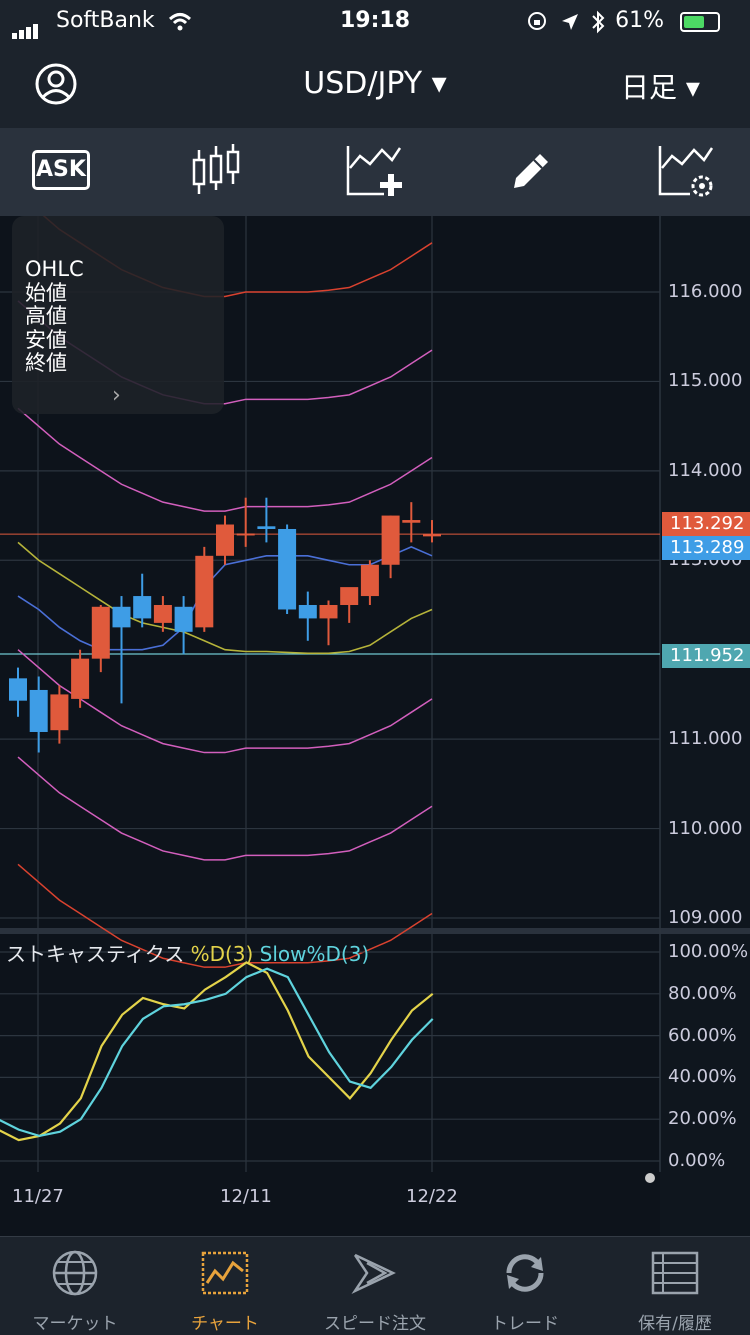 Image resolution: width=750 pixels, height=1335 pixels. I want to click on price-tick-label: 110.000, so click(705, 828).